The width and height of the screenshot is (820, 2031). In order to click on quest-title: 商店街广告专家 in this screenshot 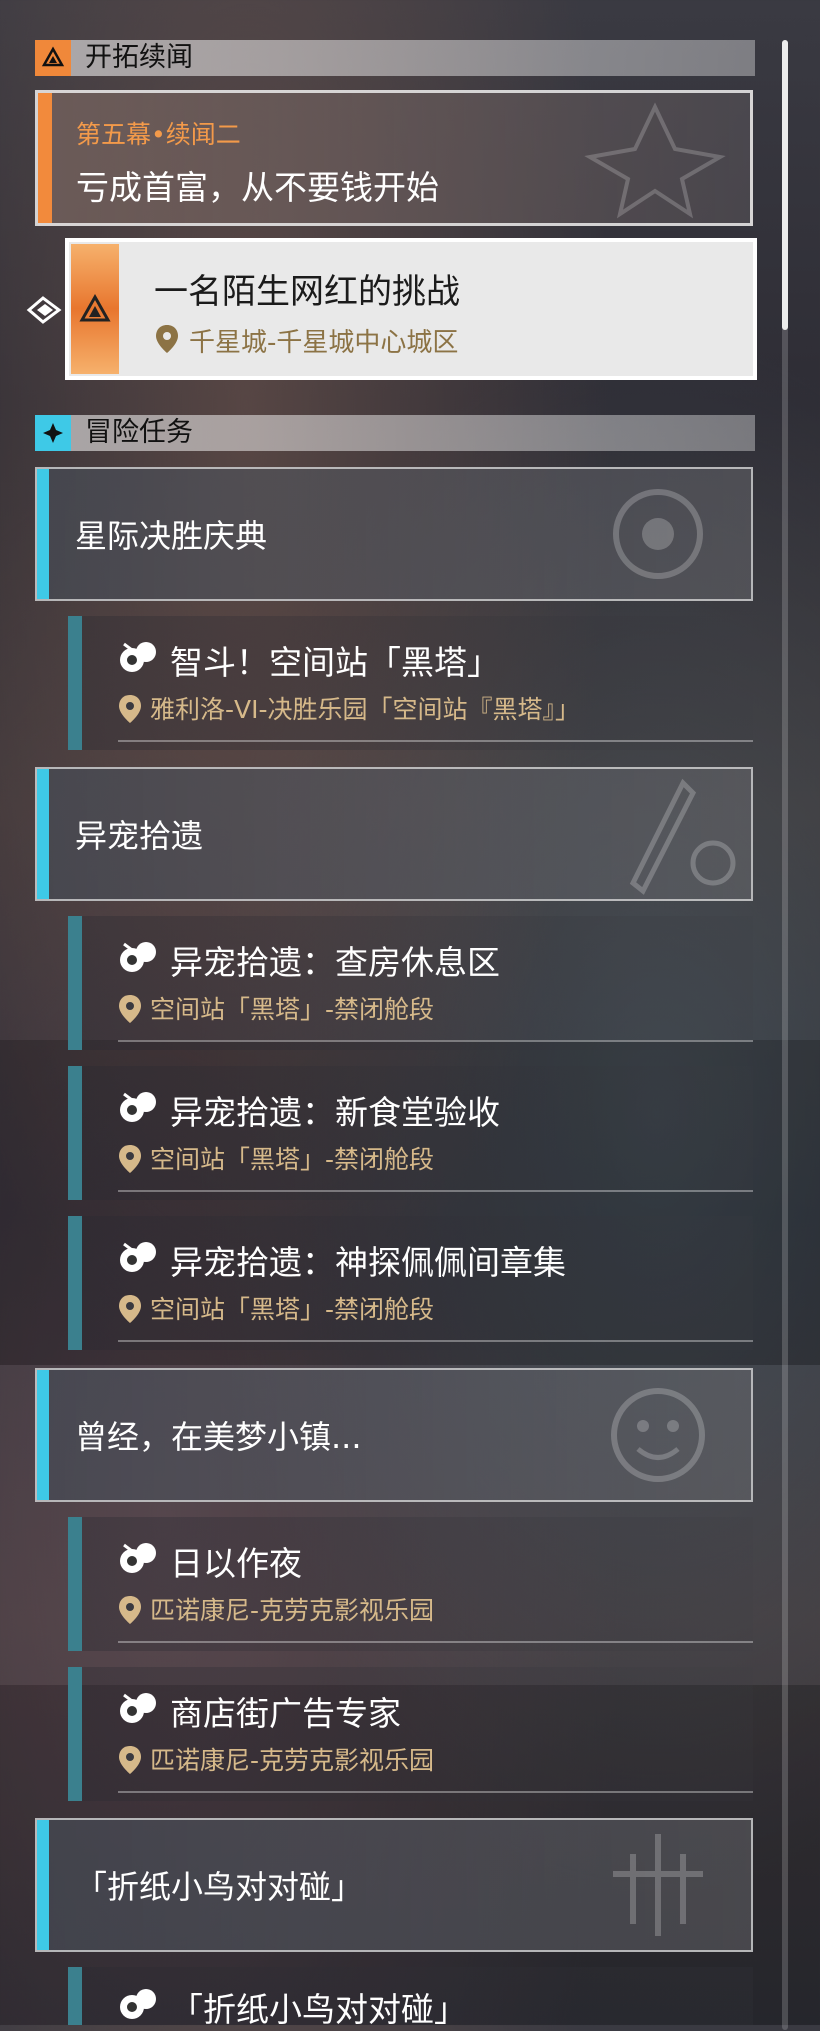, I will do `click(285, 1713)`.